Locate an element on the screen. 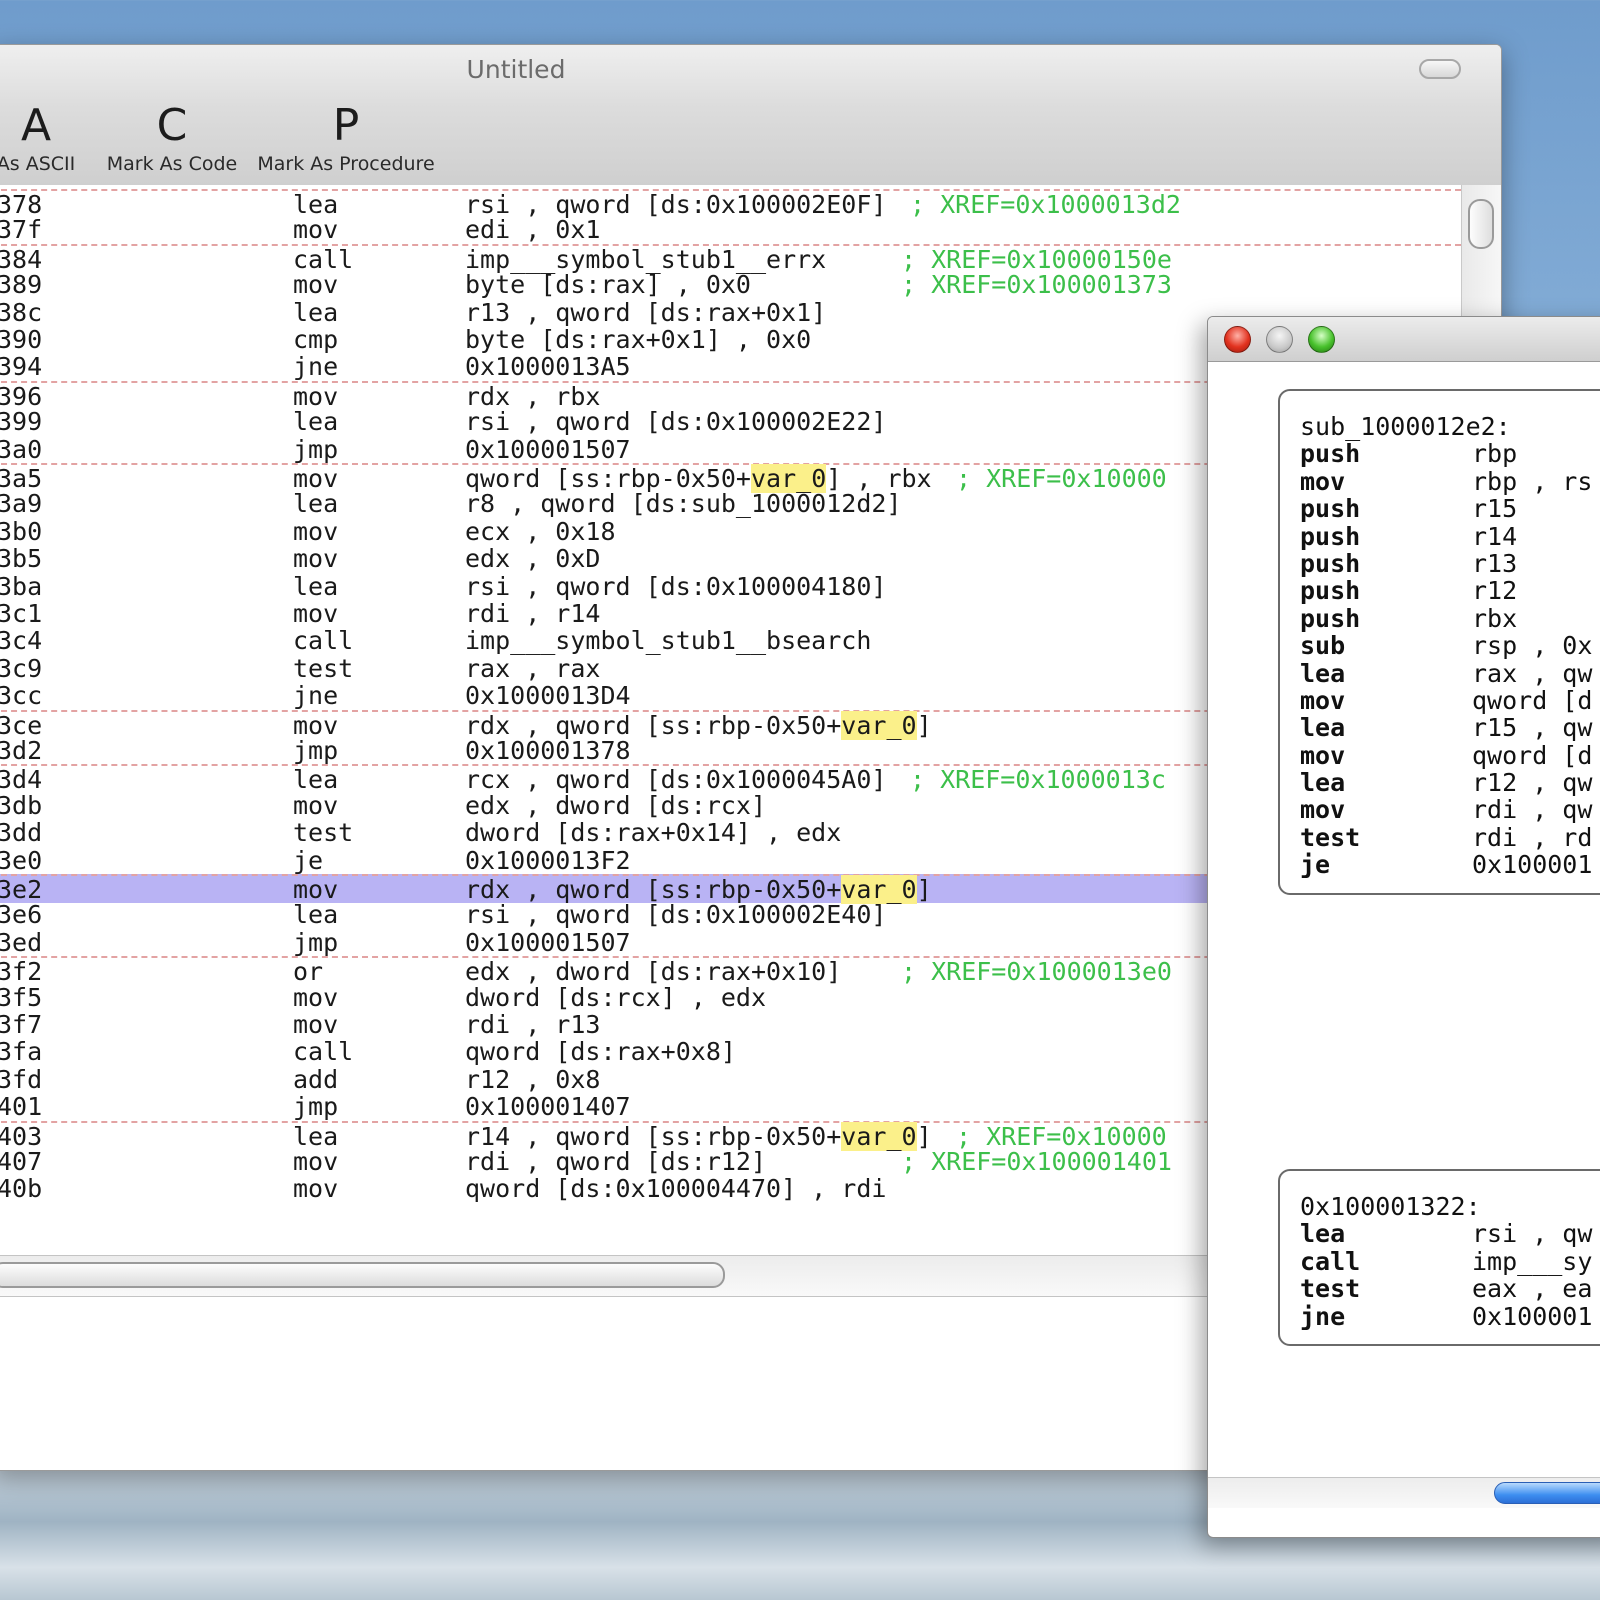 Image resolution: width=1600 pixels, height=1600 pixels. graph-operand: imp___sy is located at coordinates (1532, 1261).